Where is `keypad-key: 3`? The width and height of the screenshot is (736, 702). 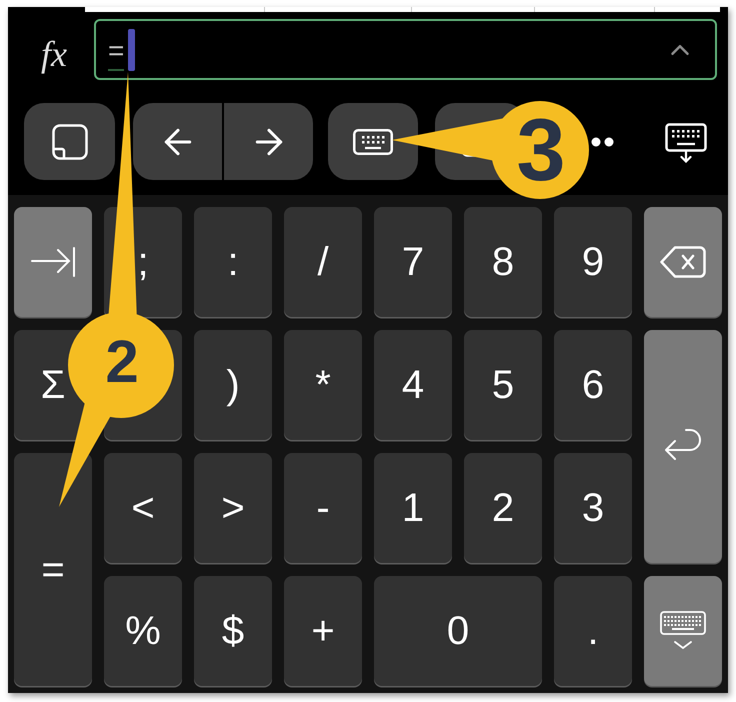
keypad-key: 3 is located at coordinates (593, 508).